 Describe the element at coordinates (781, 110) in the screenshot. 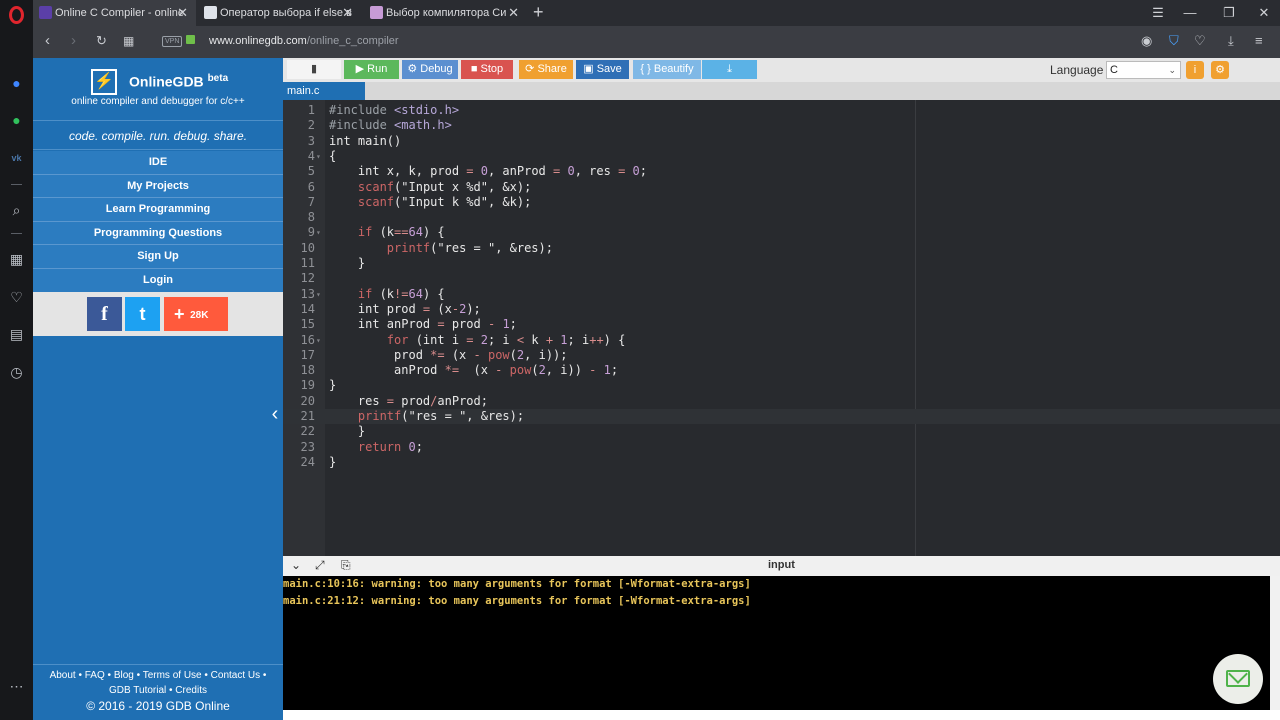

I see `code-line: 1 #include <stdio.h>` at that location.